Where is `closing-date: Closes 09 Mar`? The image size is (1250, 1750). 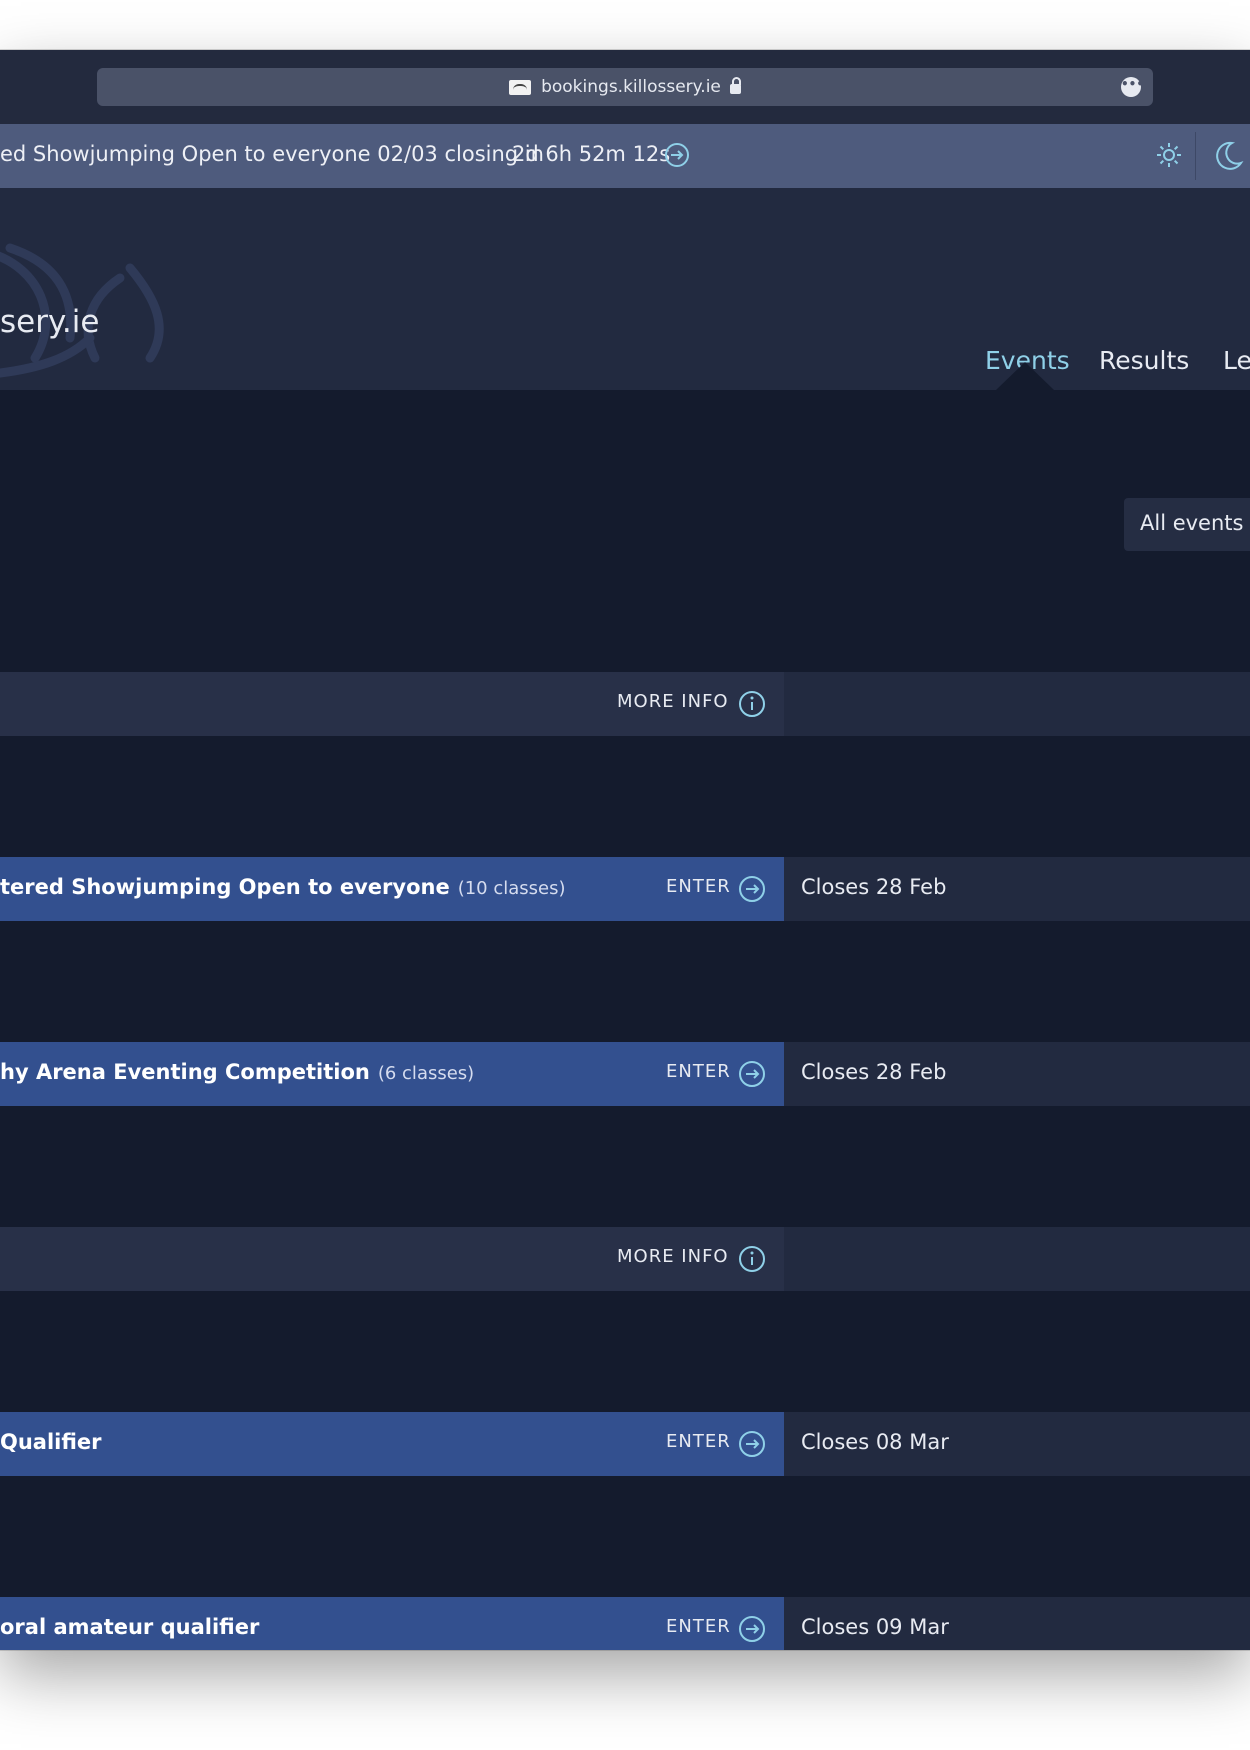
closing-date: Closes 09 Mar is located at coordinates (875, 1627).